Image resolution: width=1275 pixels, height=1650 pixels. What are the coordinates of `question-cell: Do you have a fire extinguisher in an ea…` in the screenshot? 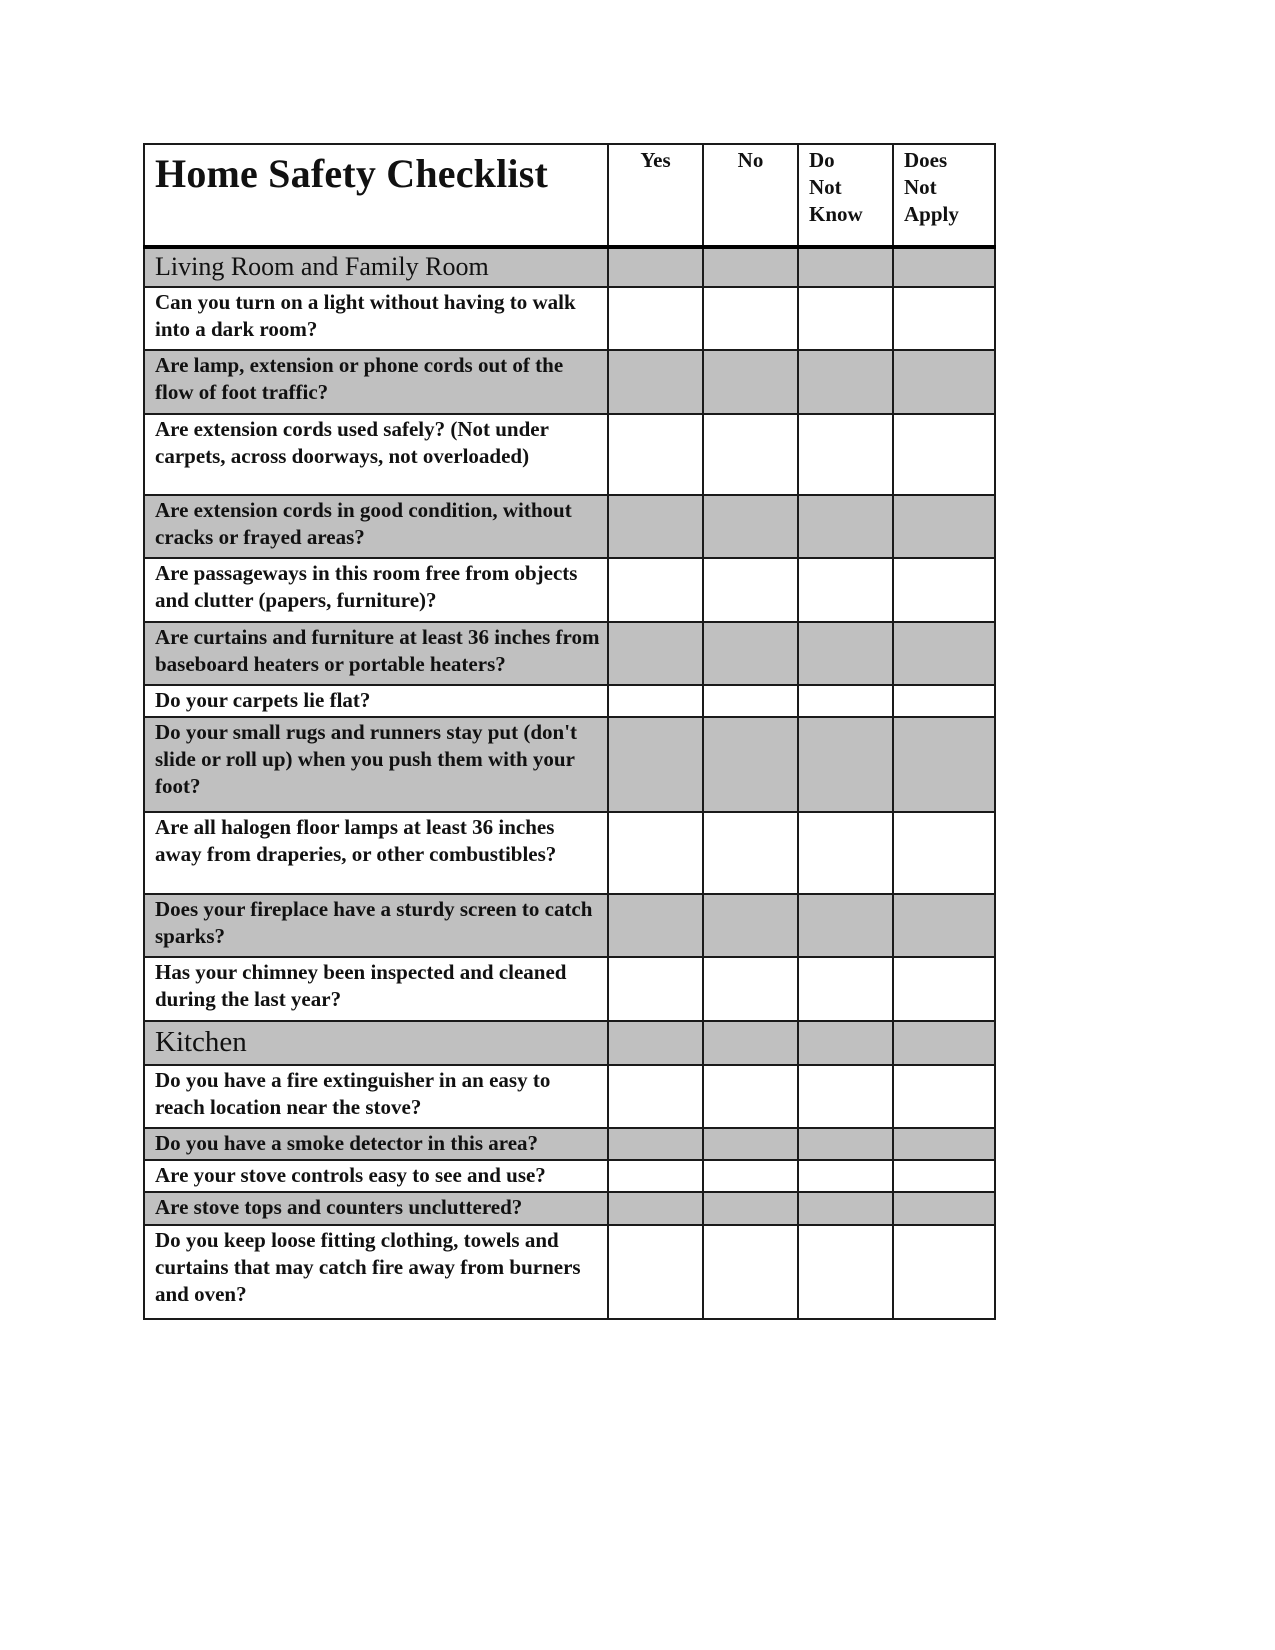 It's located at (376, 1096).